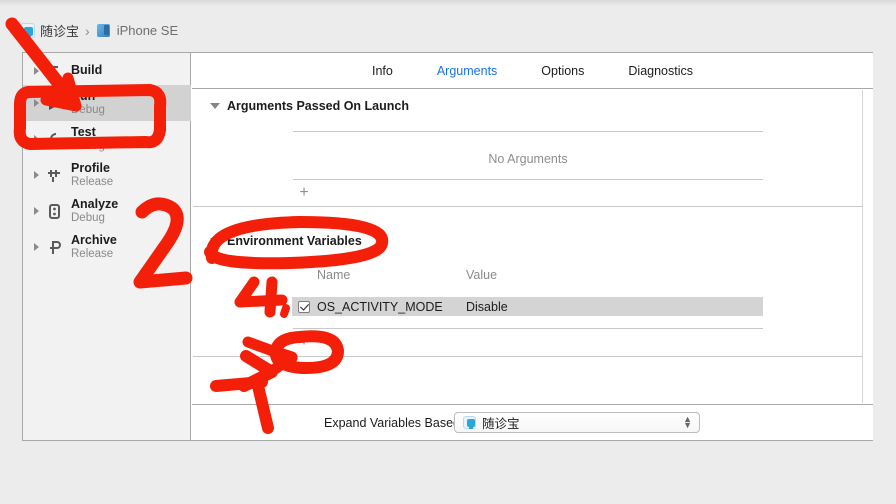 The width and height of the screenshot is (896, 504). What do you see at coordinates (90, 167) in the screenshot?
I see `sidebar-item-profile-name: Profile` at bounding box center [90, 167].